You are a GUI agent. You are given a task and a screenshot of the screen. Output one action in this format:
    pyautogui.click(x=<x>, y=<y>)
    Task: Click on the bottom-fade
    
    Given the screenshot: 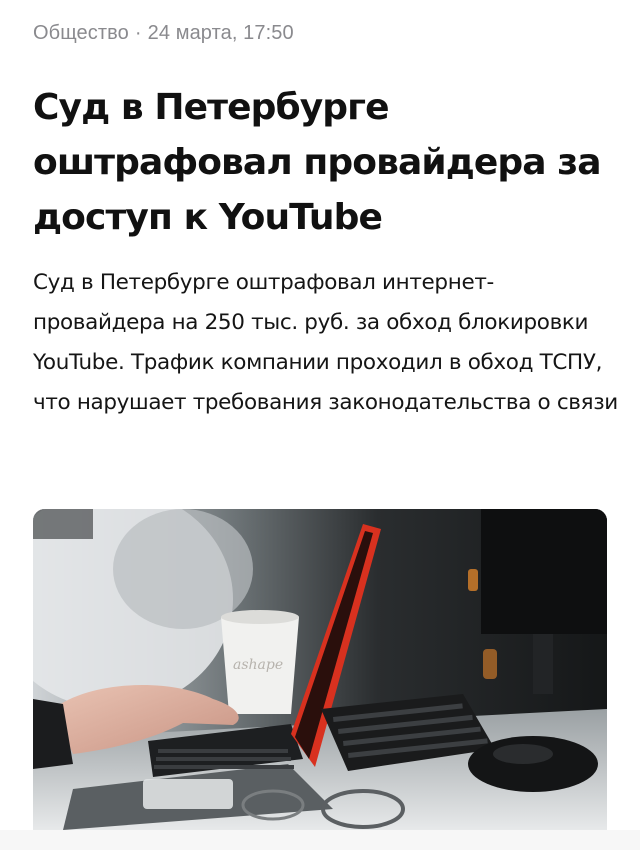 What is the action you would take?
    pyautogui.click(x=320, y=840)
    